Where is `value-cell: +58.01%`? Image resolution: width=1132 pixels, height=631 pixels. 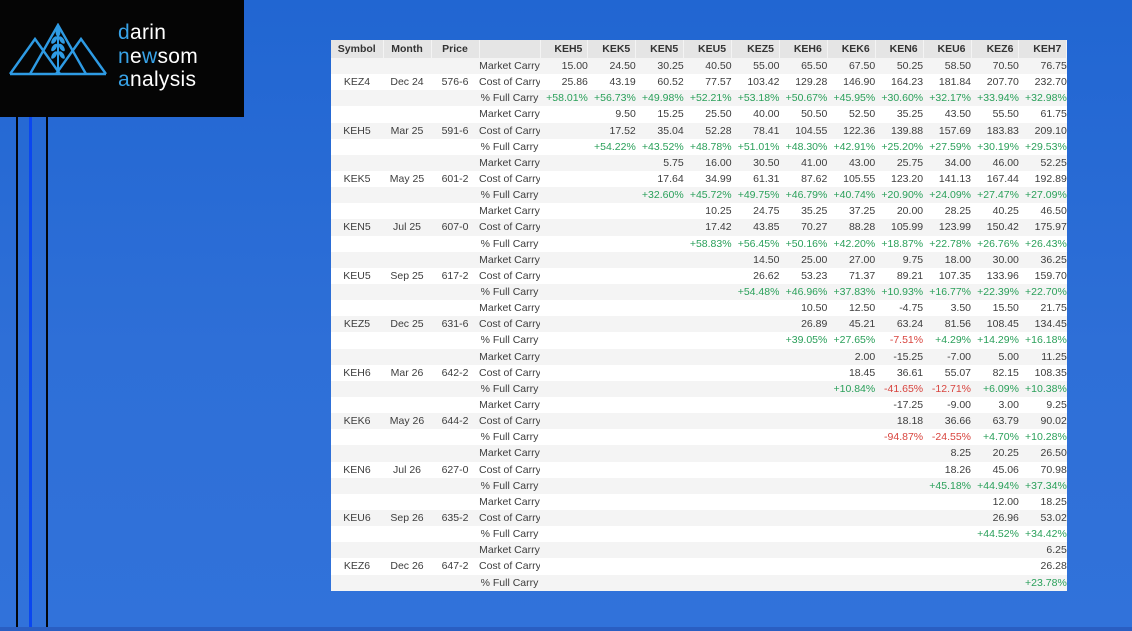
value-cell: +58.01% is located at coordinates (564, 98).